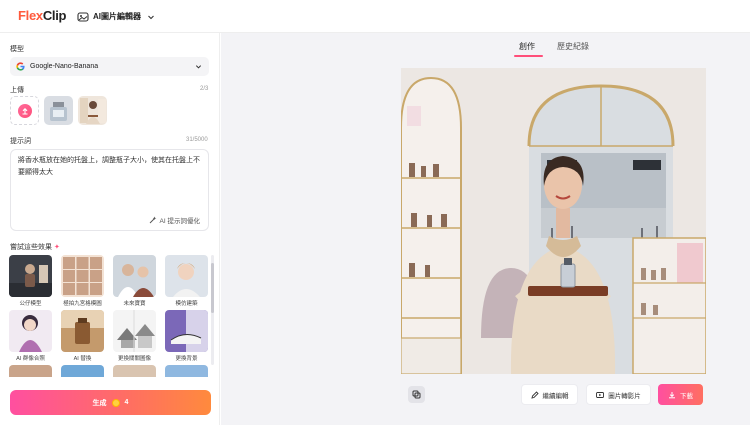 The width and height of the screenshot is (750, 425). I want to click on prompt-text: 將香水瓶放在她的托盤上，調整瓶子大小，使其在托盤上不要顯得太大, so click(109, 166).